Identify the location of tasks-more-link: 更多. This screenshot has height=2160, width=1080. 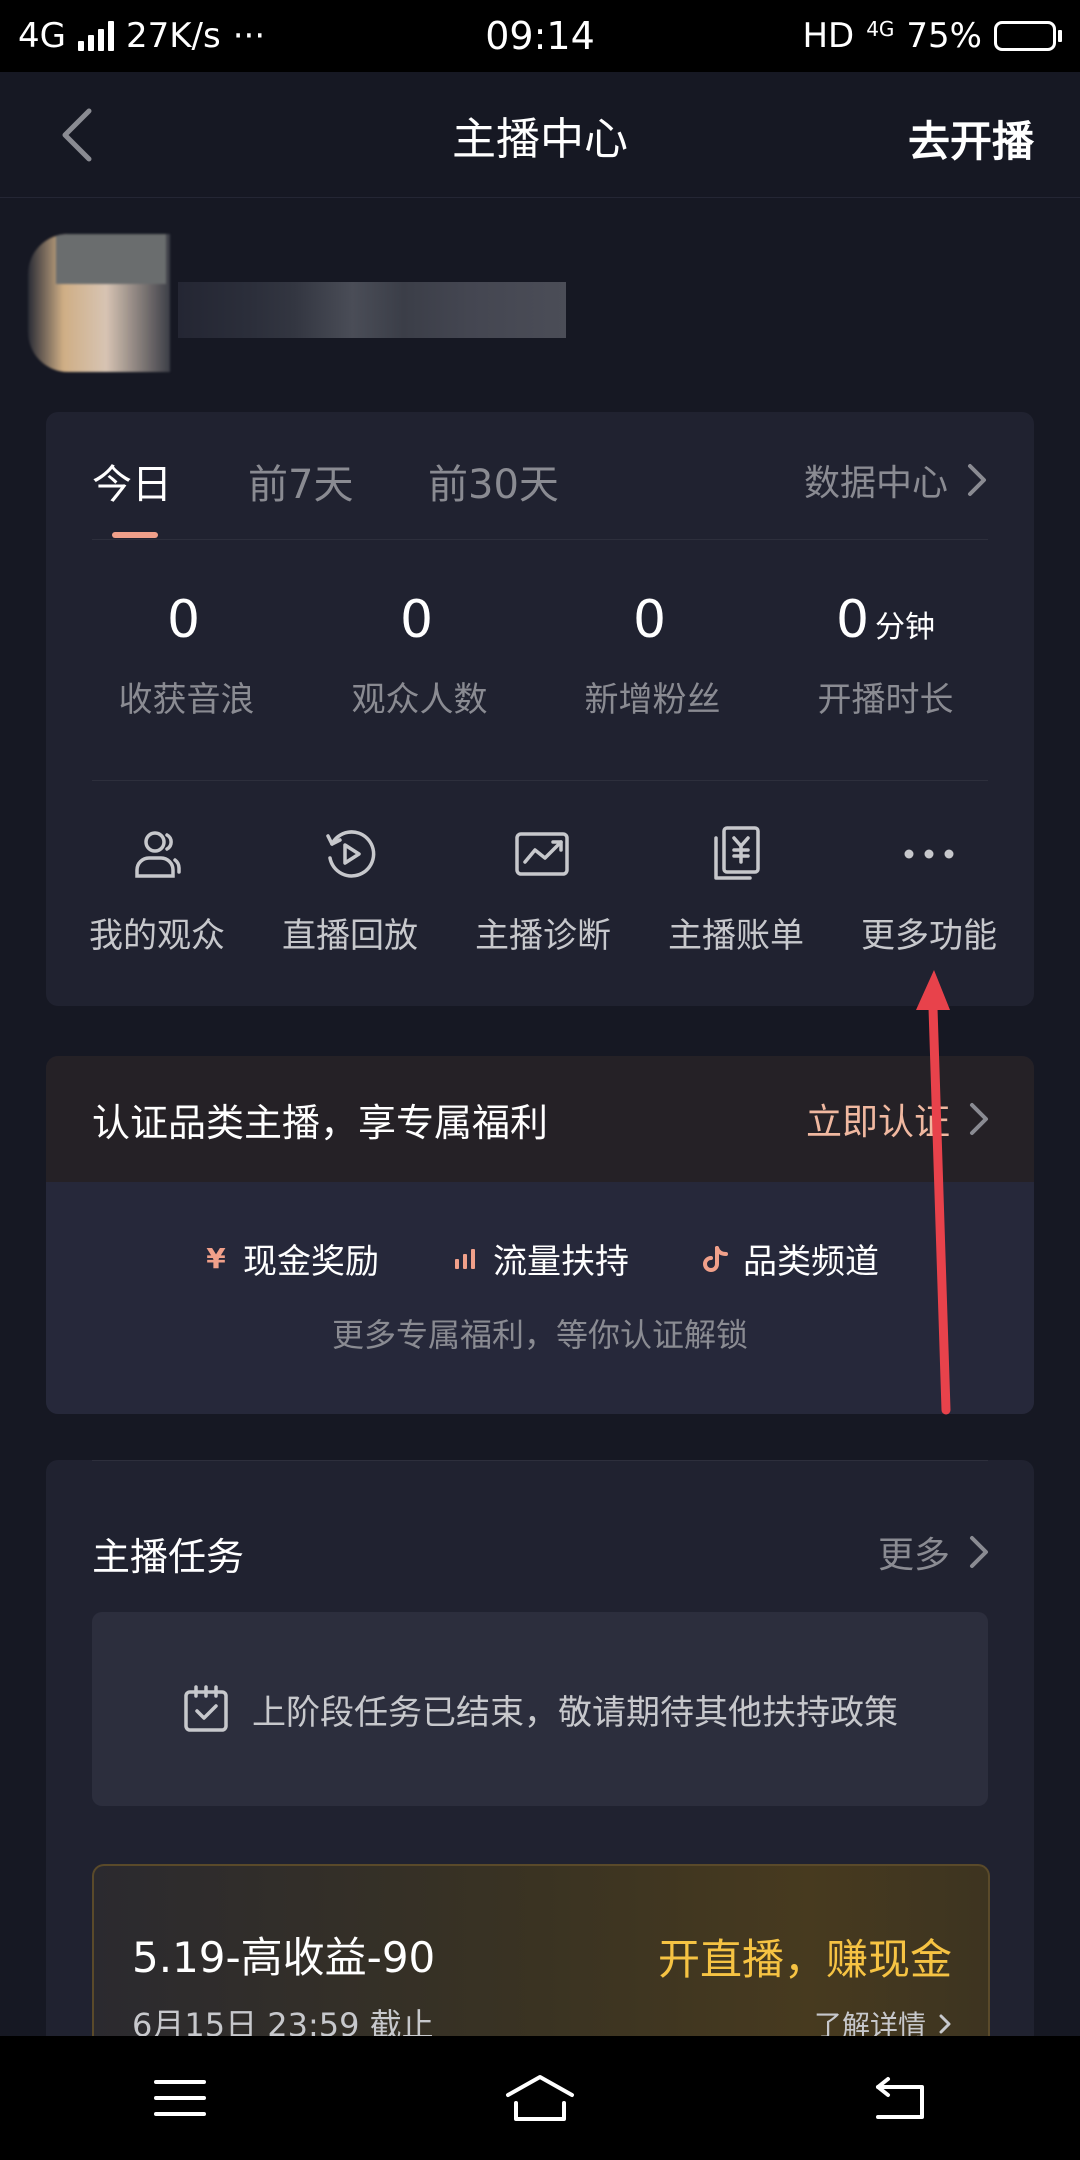
(934, 1552).